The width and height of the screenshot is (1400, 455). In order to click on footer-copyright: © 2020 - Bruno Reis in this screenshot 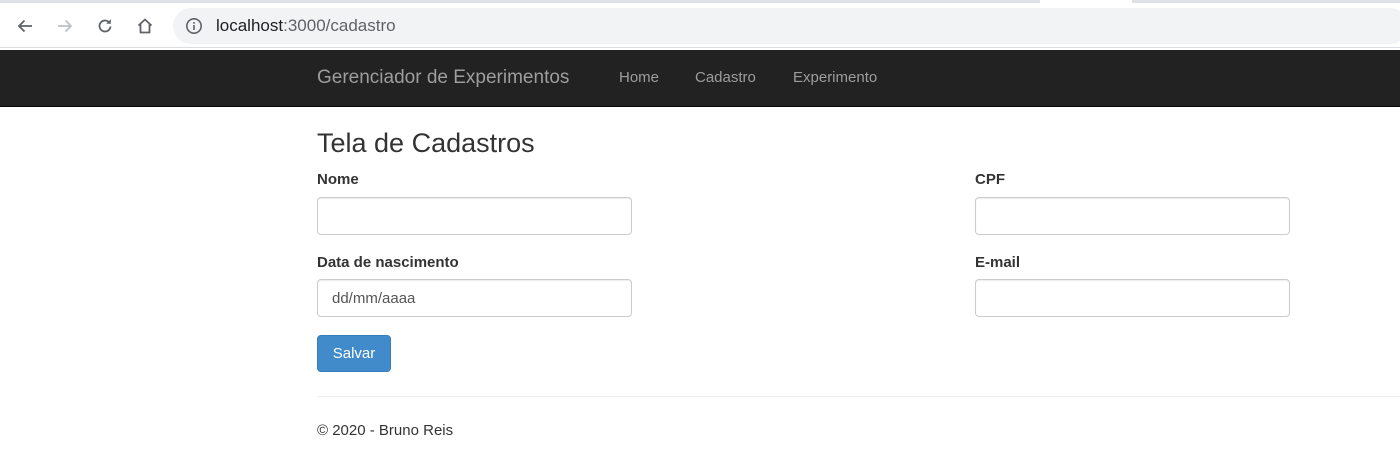, I will do `click(385, 430)`.